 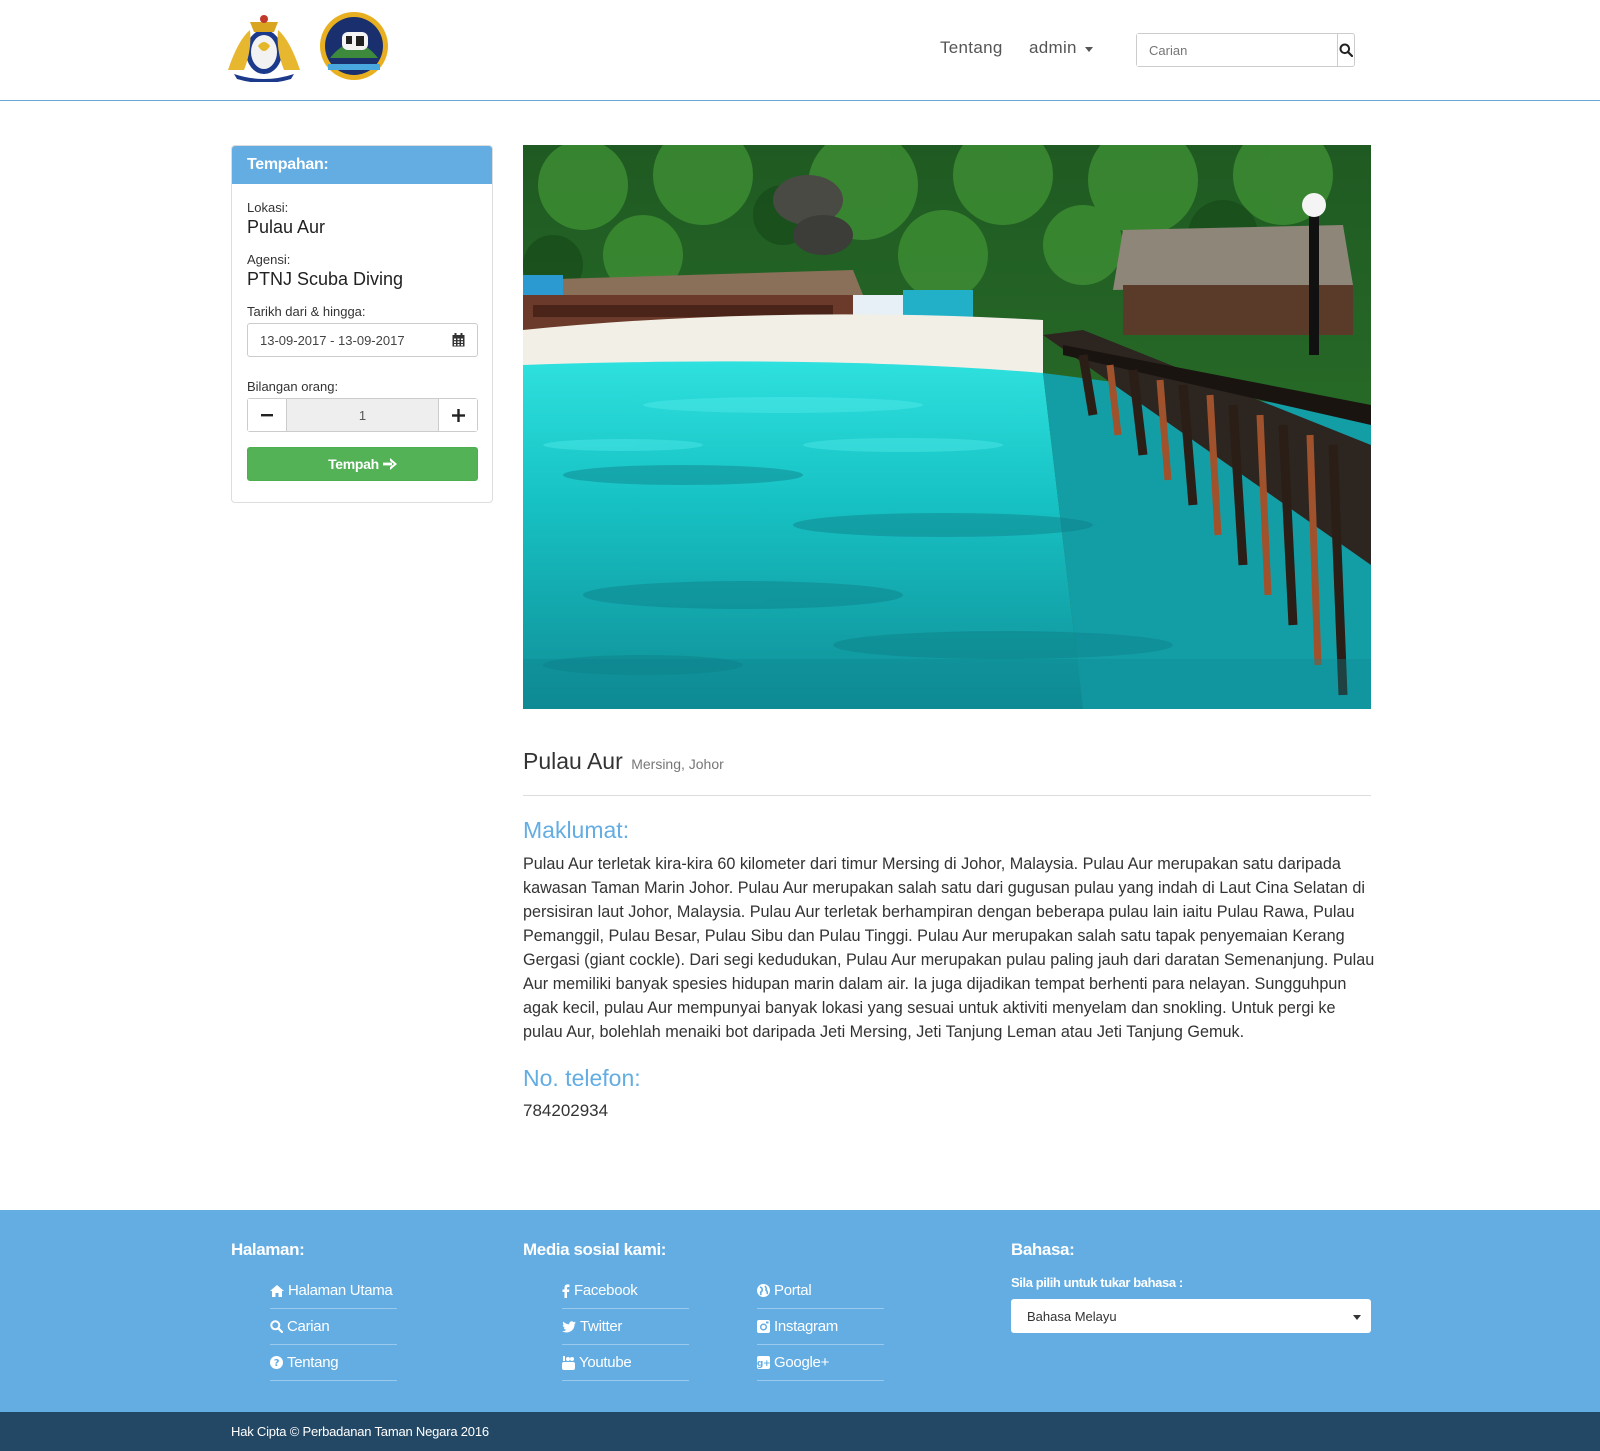 What do you see at coordinates (820, 1291) in the screenshot?
I see `footer-link-portal: Portal` at bounding box center [820, 1291].